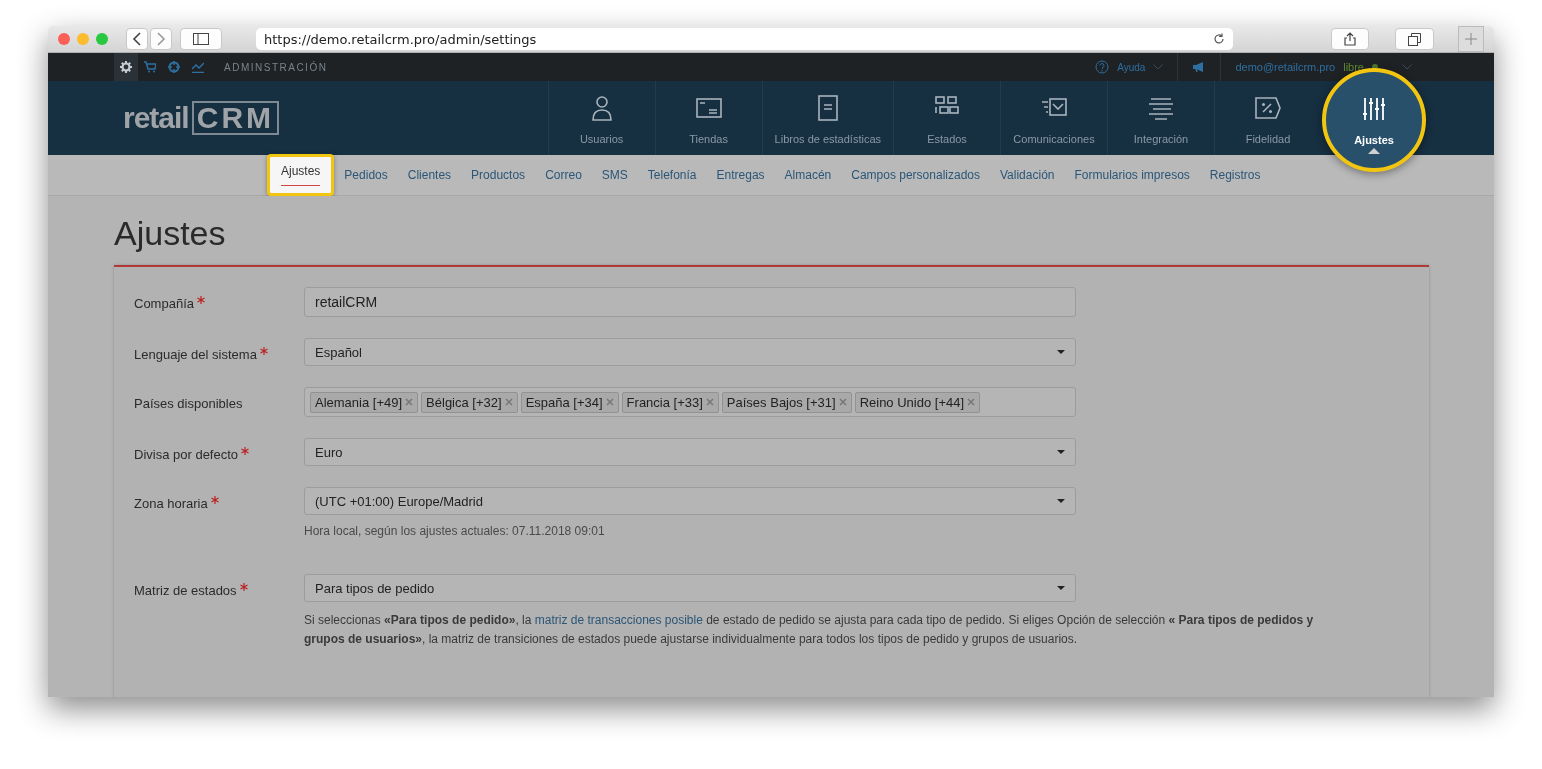 The width and height of the screenshot is (1542, 769). I want to click on reload-icon, so click(1219, 39).